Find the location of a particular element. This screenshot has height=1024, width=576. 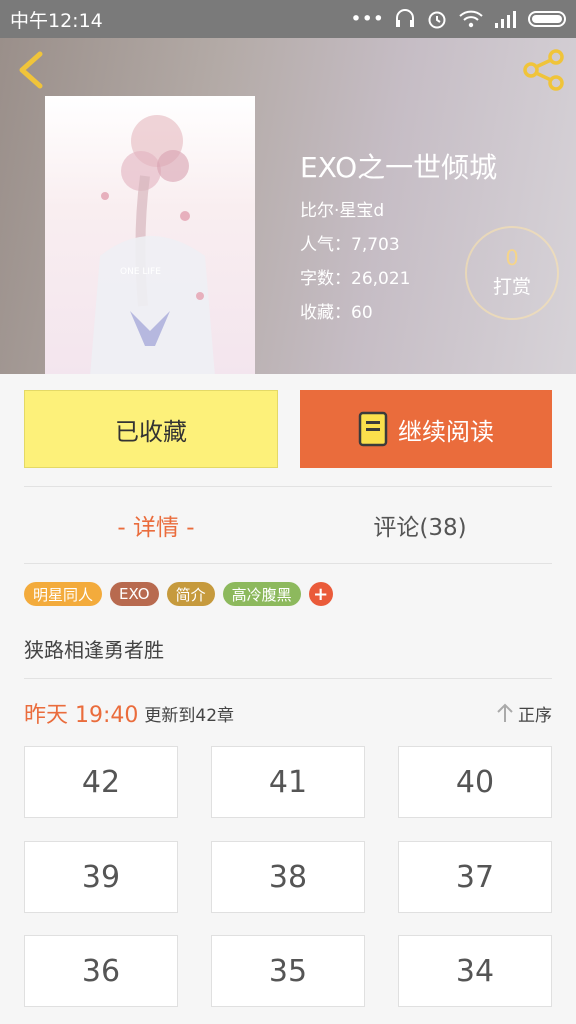

book-author: 比尔·星宝d is located at coordinates (342, 208).